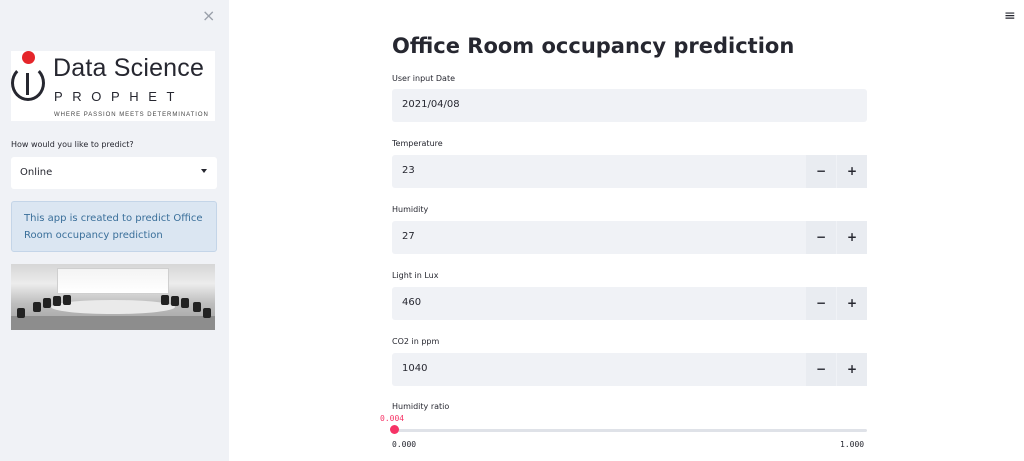 This screenshot has height=461, width=1024. What do you see at coordinates (629, 171) in the screenshot?
I see `temperature-input: 23 − +` at bounding box center [629, 171].